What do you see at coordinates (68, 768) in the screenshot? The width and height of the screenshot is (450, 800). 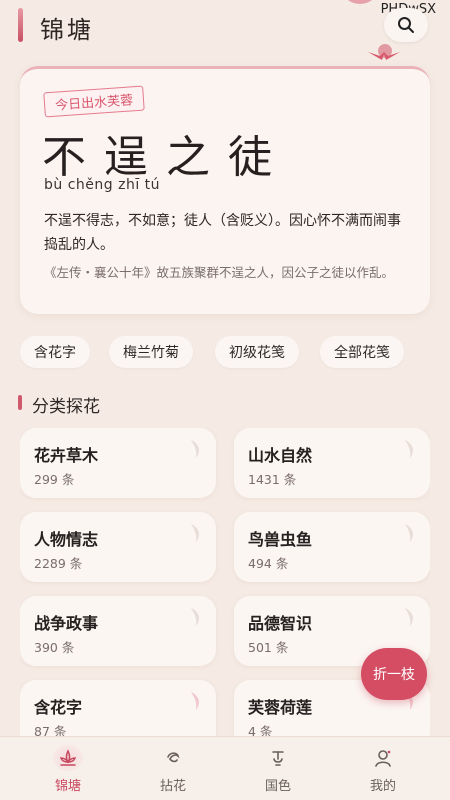 I see `tab-jintang: 锦塘` at bounding box center [68, 768].